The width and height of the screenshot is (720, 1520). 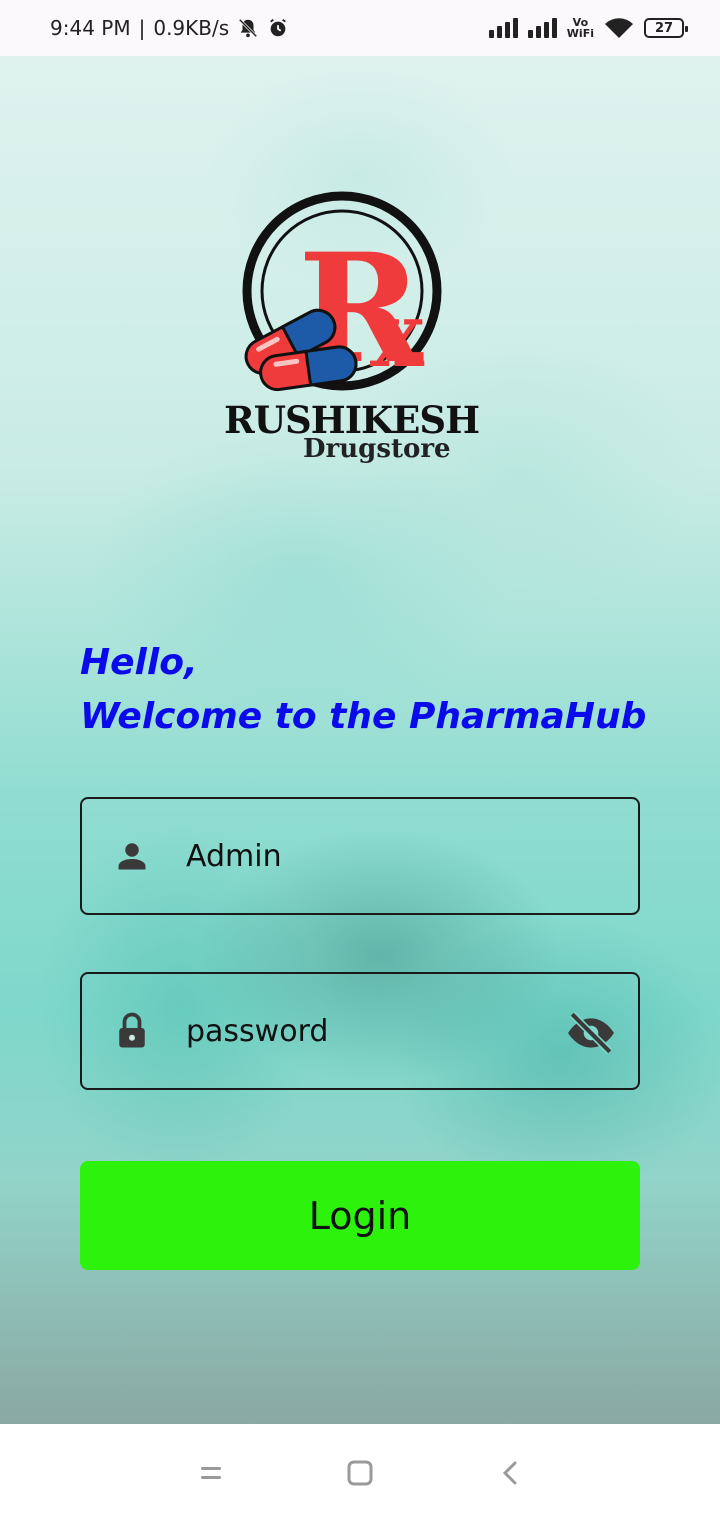 I want to click on brand-subtitle: Drugstore, so click(x=377, y=449).